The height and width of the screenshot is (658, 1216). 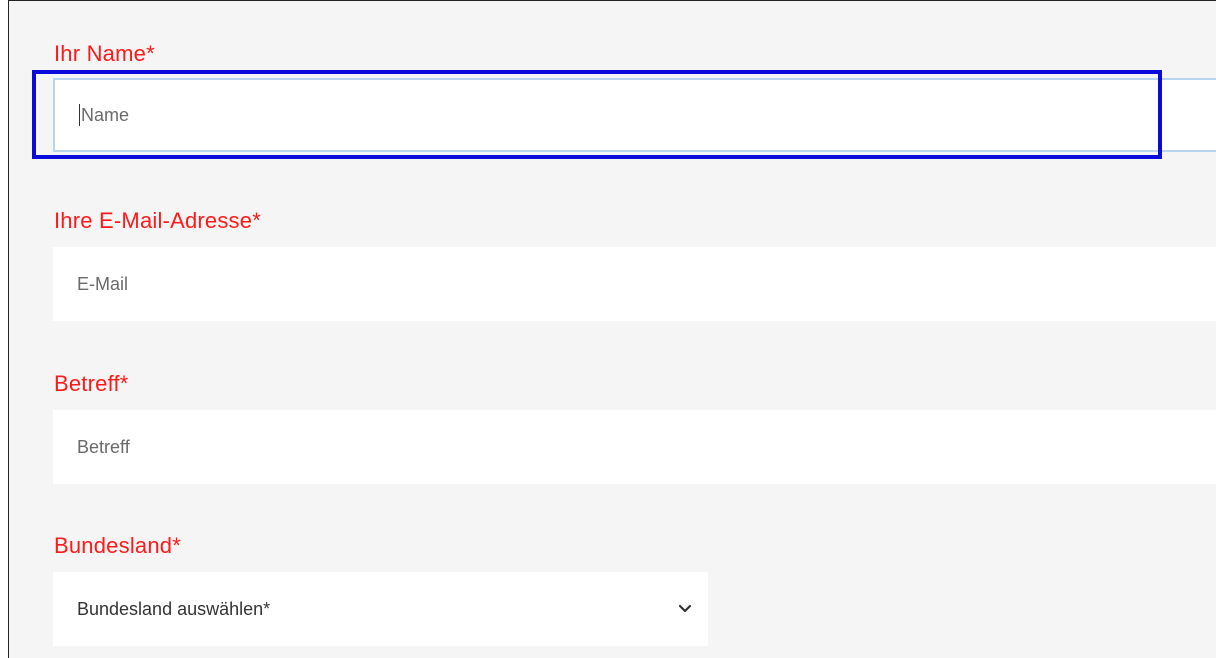 I want to click on chevron-down-icon, so click(x=685, y=608).